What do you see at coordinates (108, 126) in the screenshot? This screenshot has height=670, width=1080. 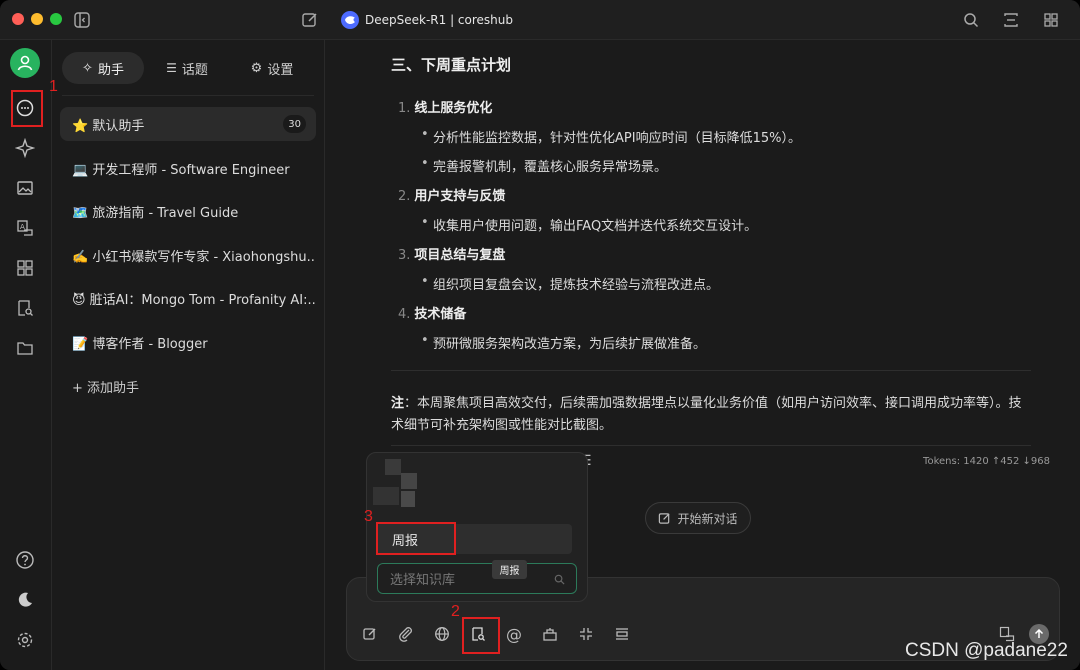 I see `assistant-label: ⭐ 默认助手` at bounding box center [108, 126].